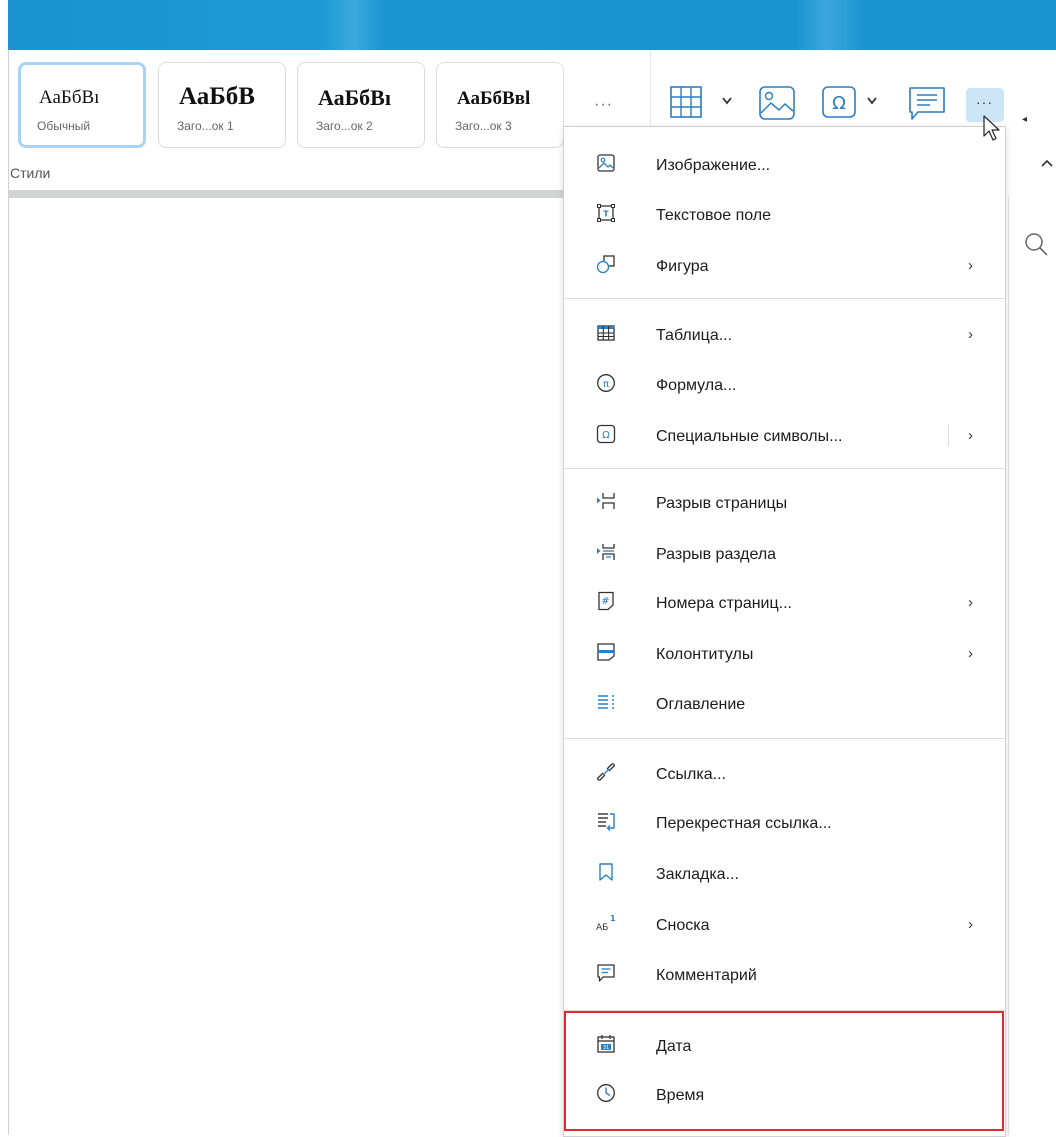 This screenshot has width=1056, height=1137. I want to click on menu-item-section-break: Разрыв раздела, so click(784, 555).